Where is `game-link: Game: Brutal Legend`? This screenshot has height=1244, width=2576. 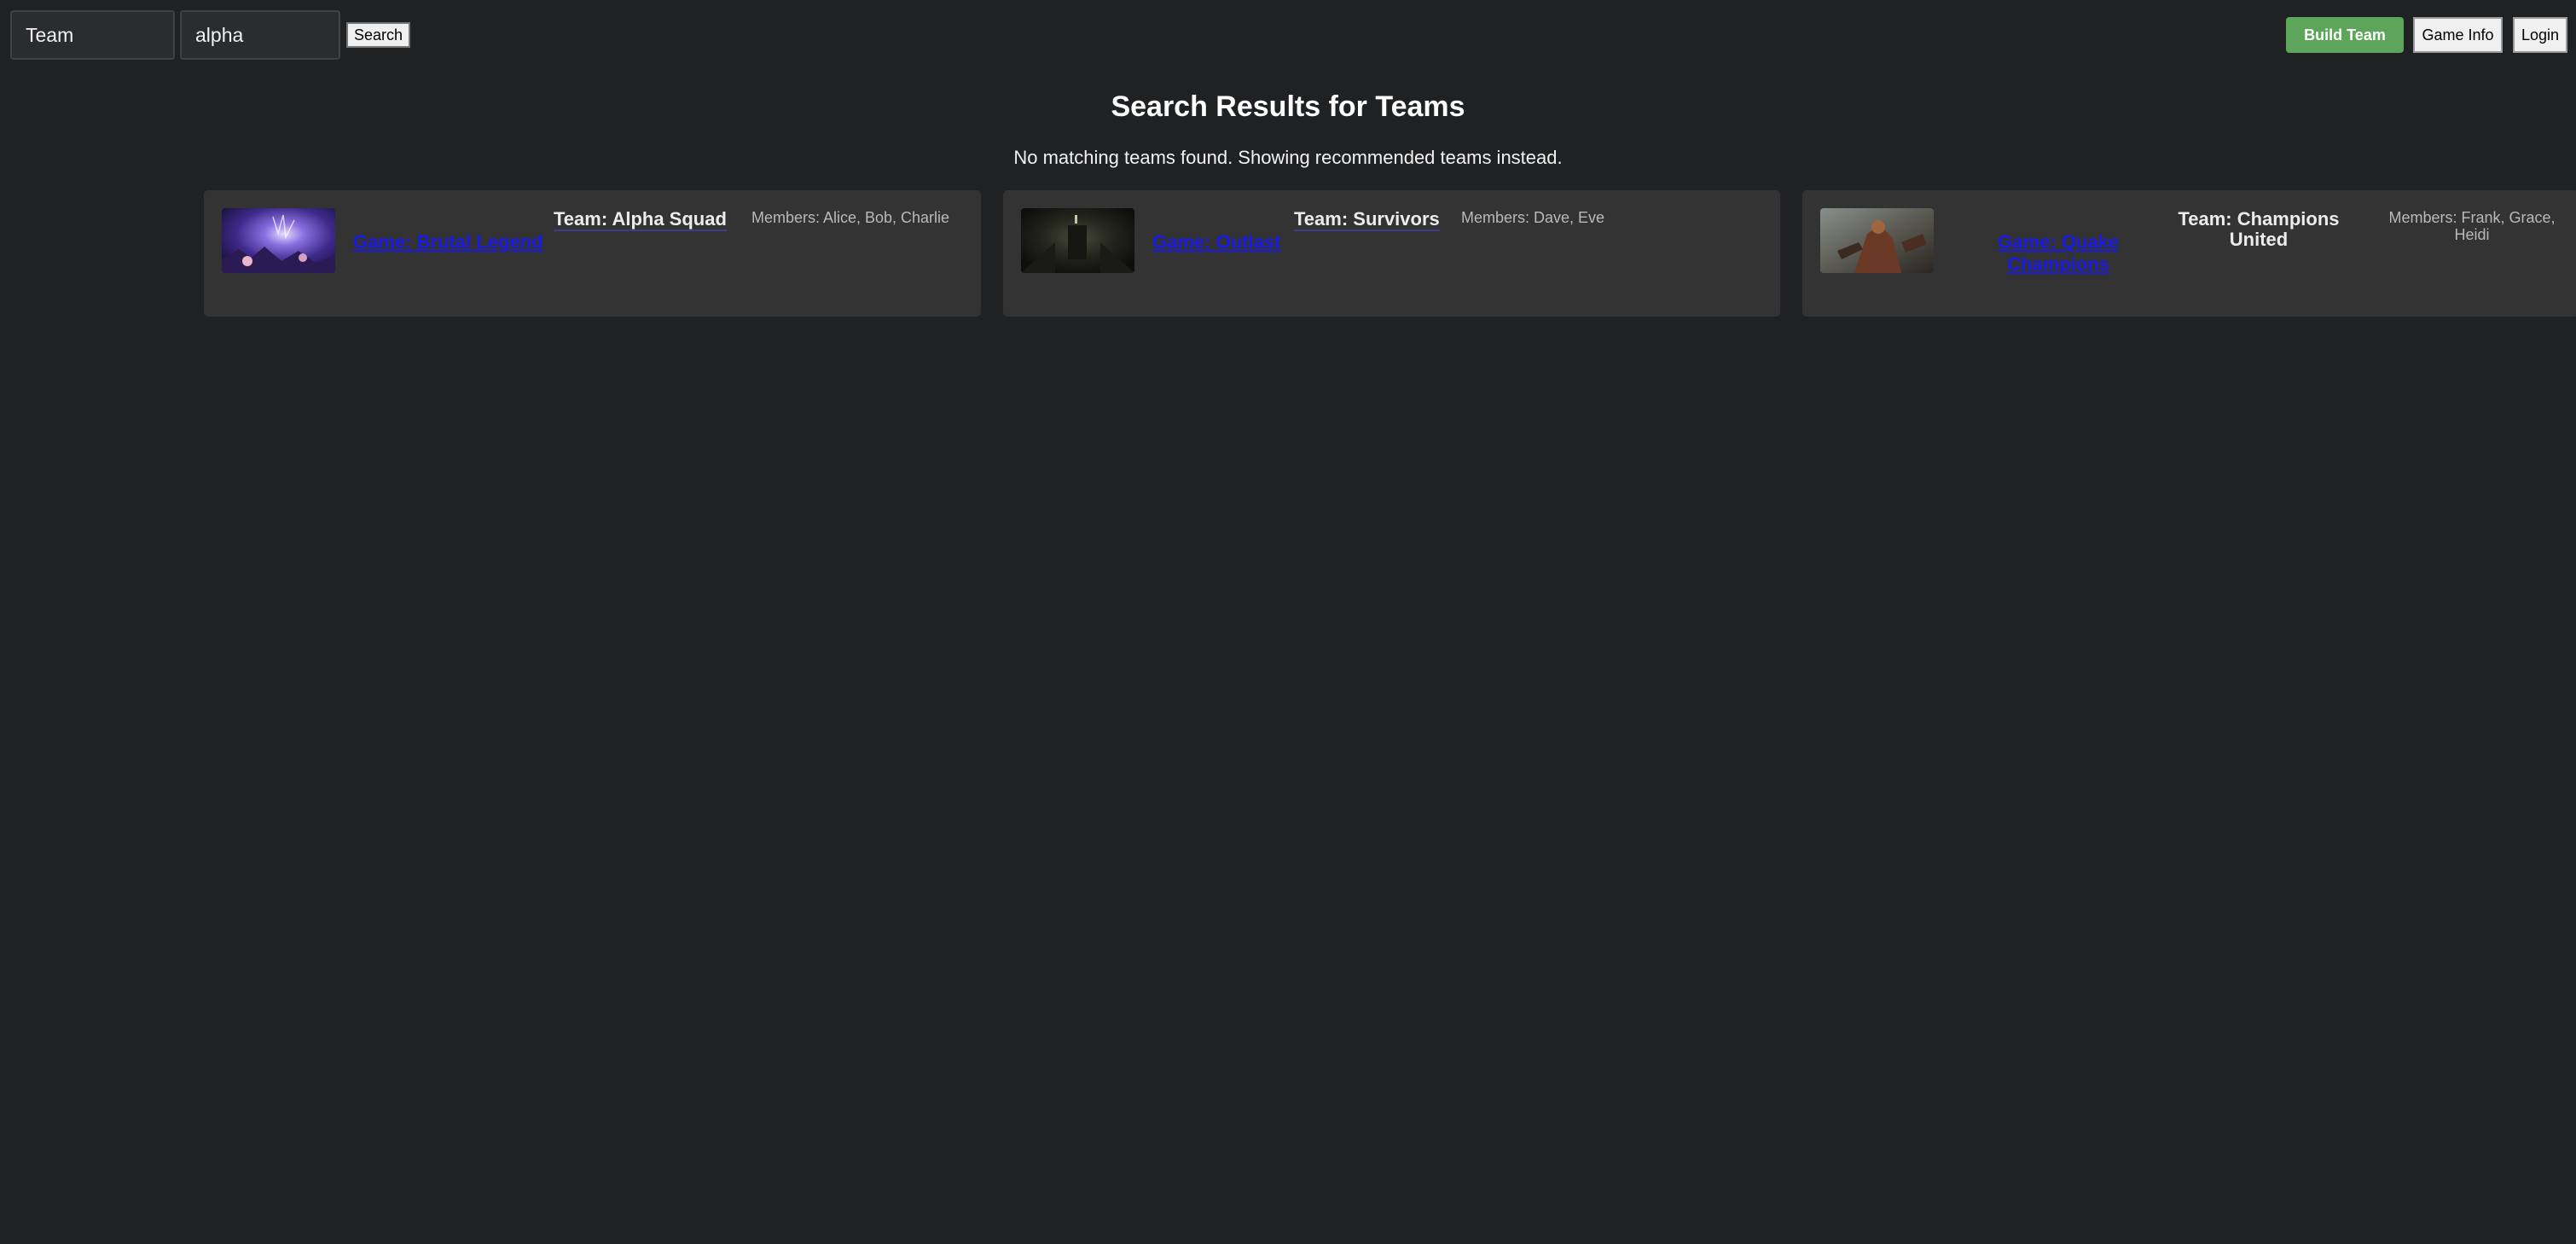
game-link: Game: Brutal Legend is located at coordinates (447, 242).